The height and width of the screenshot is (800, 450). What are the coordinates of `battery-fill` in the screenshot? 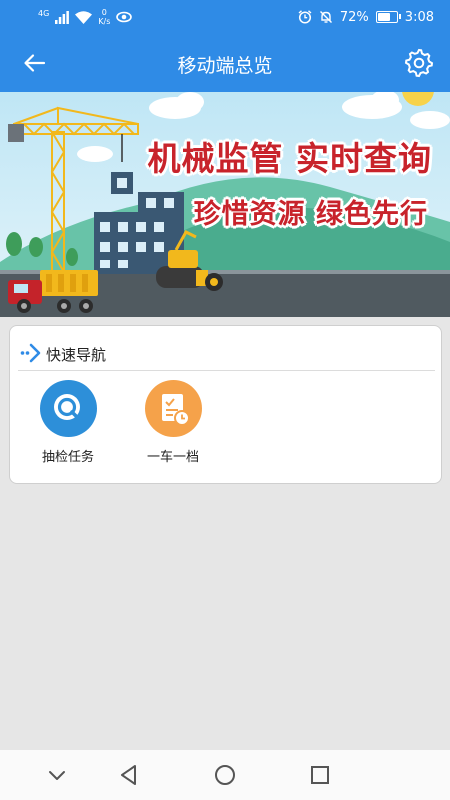 It's located at (384, 17).